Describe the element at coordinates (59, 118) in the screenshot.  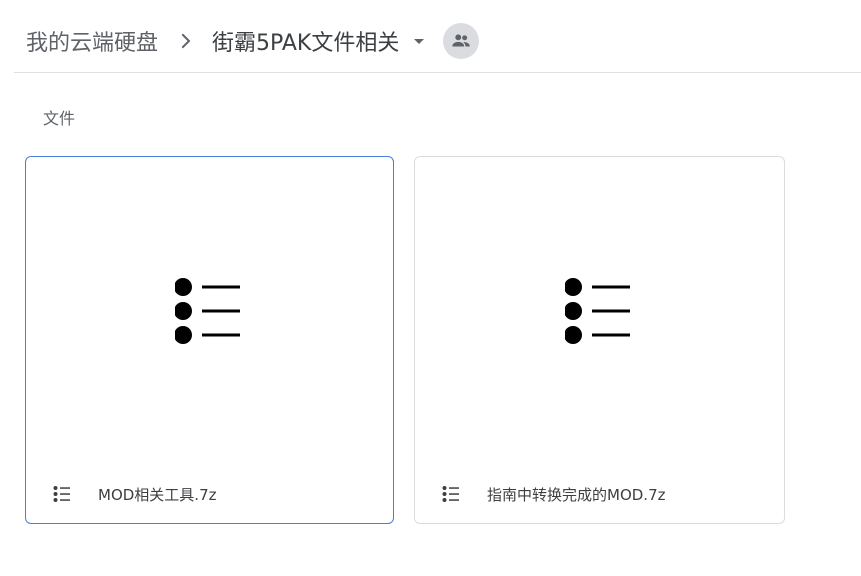
I see `files-section-title: 文件` at that location.